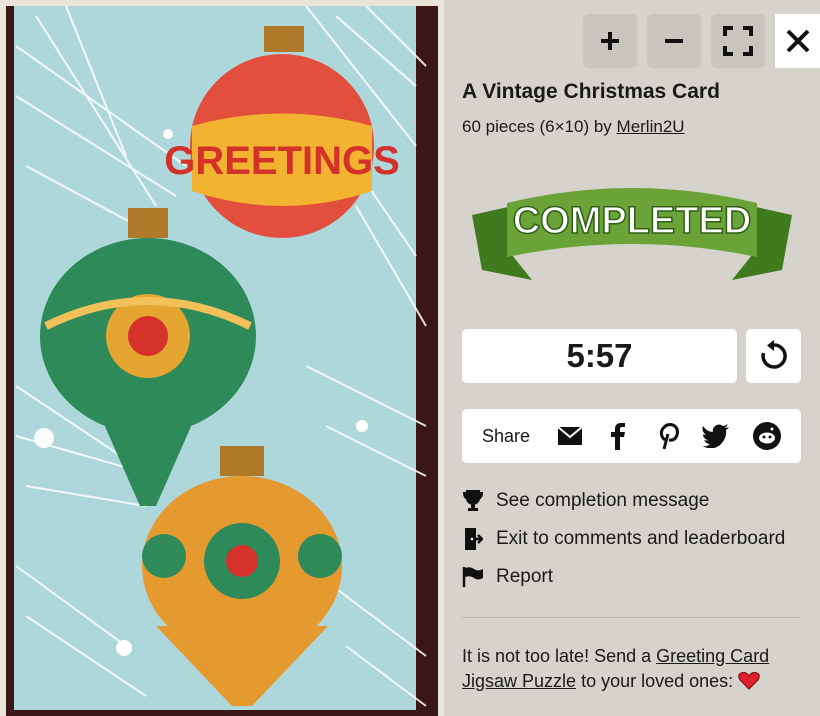 This screenshot has width=820, height=716. I want to click on plus-icon, so click(610, 41).